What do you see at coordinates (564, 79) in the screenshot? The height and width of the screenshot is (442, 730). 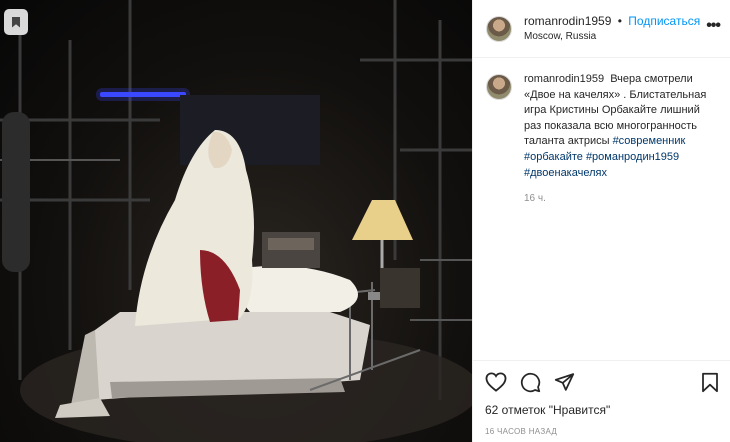 I see `caption-username: romanrodin1959` at bounding box center [564, 79].